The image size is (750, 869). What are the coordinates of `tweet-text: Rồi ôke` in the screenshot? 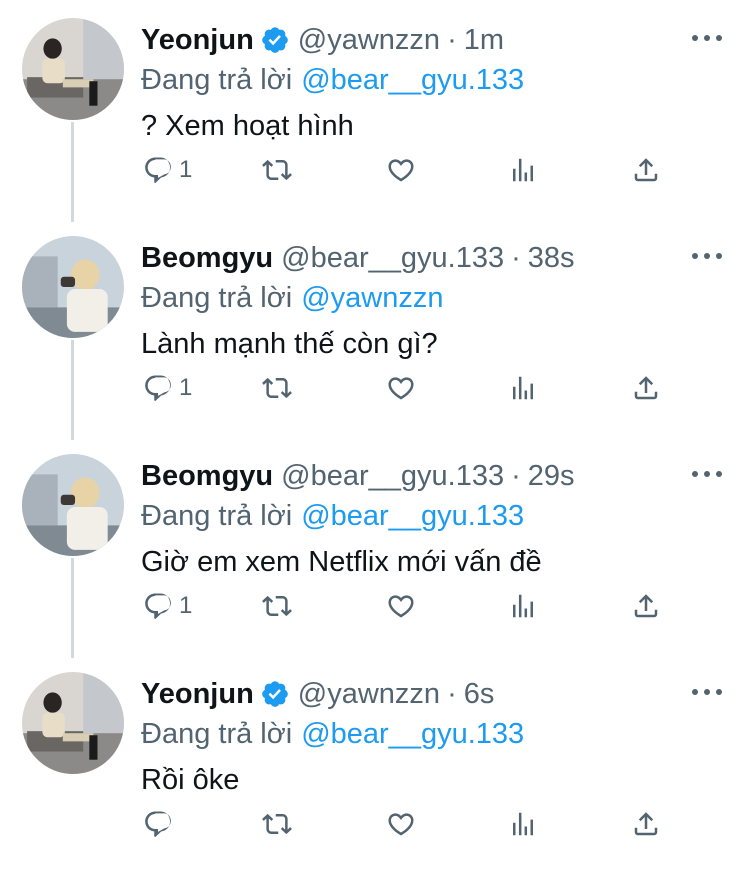 It's located at (190, 779).